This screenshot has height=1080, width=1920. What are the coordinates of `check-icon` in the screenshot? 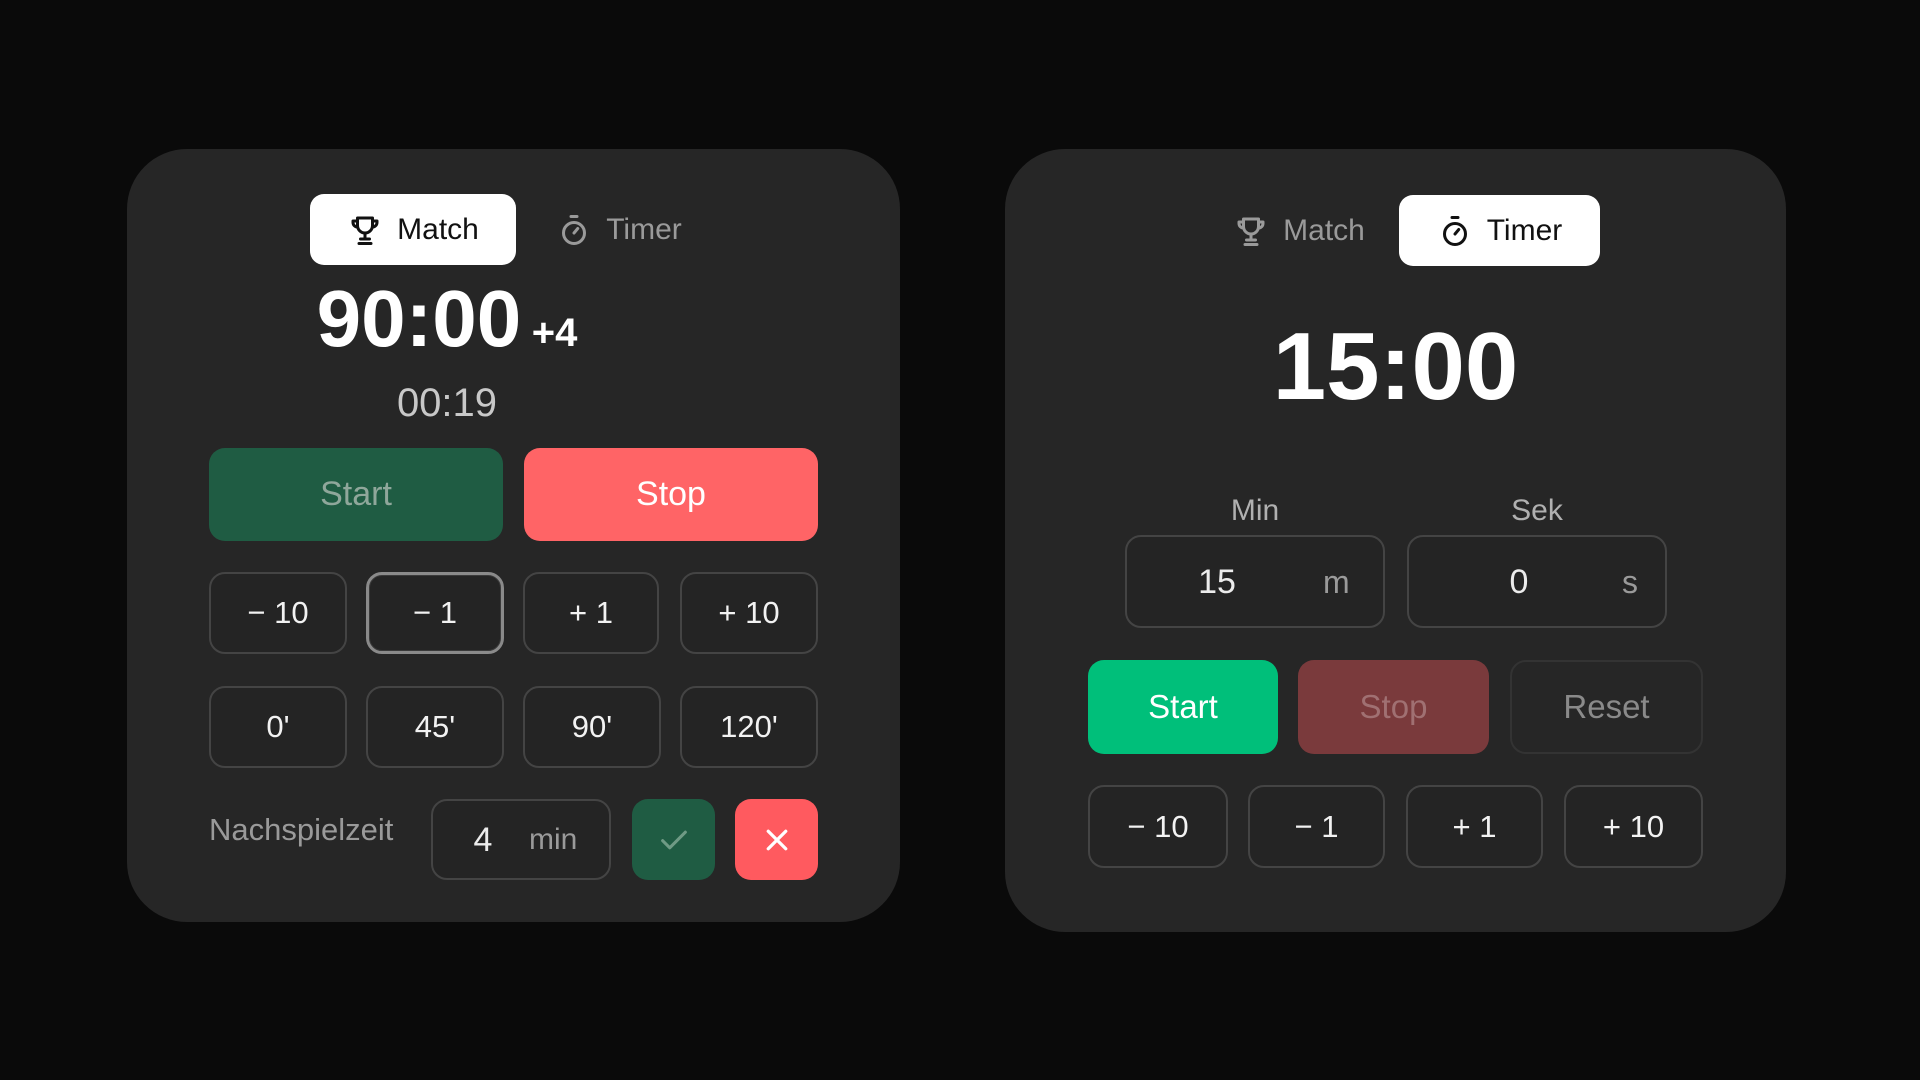 It's located at (673, 839).